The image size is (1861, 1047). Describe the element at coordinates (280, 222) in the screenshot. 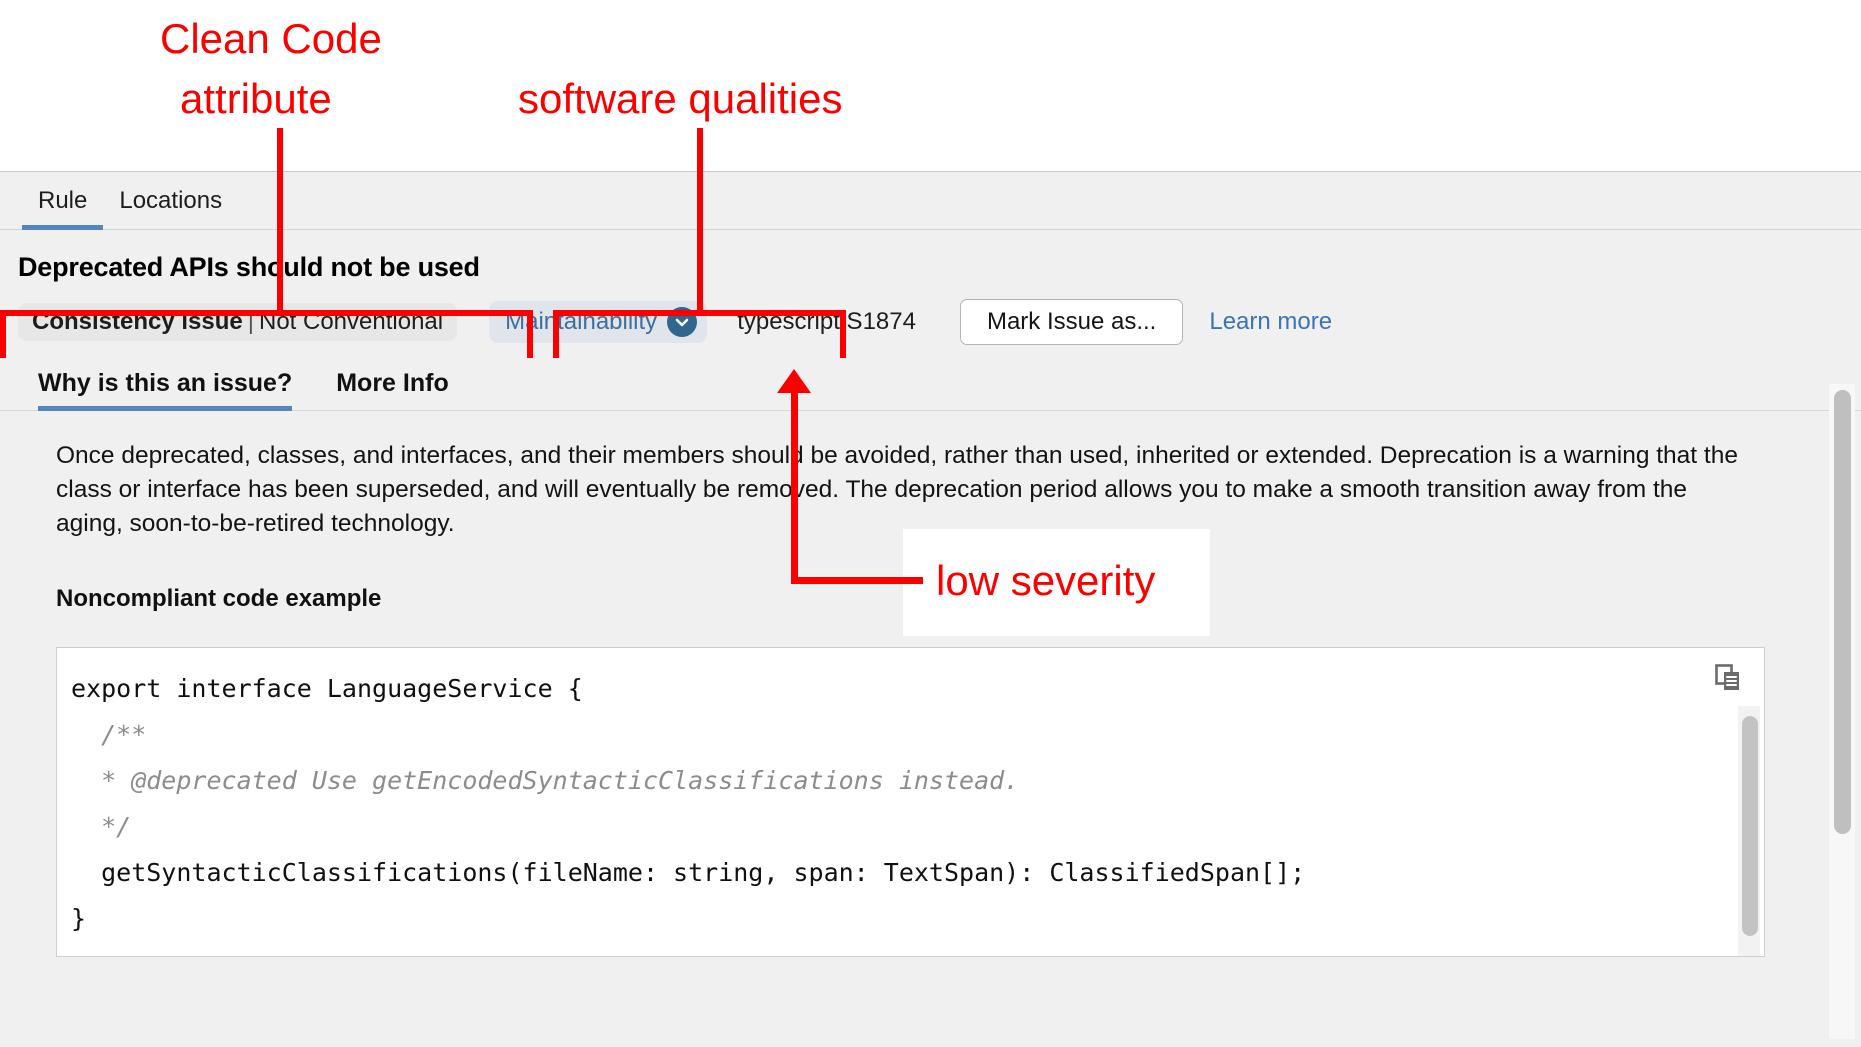

I see `annotation-stem-clean-code` at that location.